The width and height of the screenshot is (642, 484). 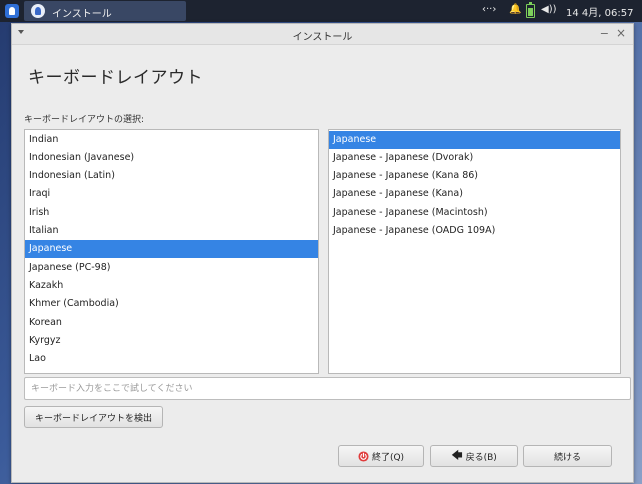 I want to click on battery-icon, so click(x=530, y=10).